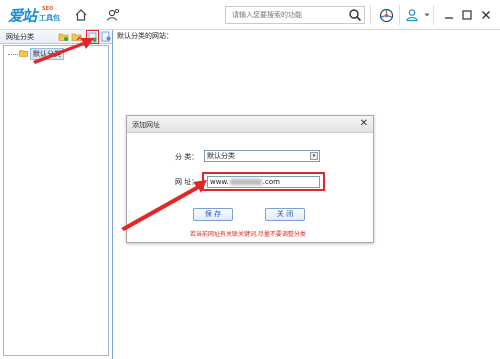 This screenshot has width=500, height=359. What do you see at coordinates (364, 124) in the screenshot?
I see `dialog-close-icon: ✕` at bounding box center [364, 124].